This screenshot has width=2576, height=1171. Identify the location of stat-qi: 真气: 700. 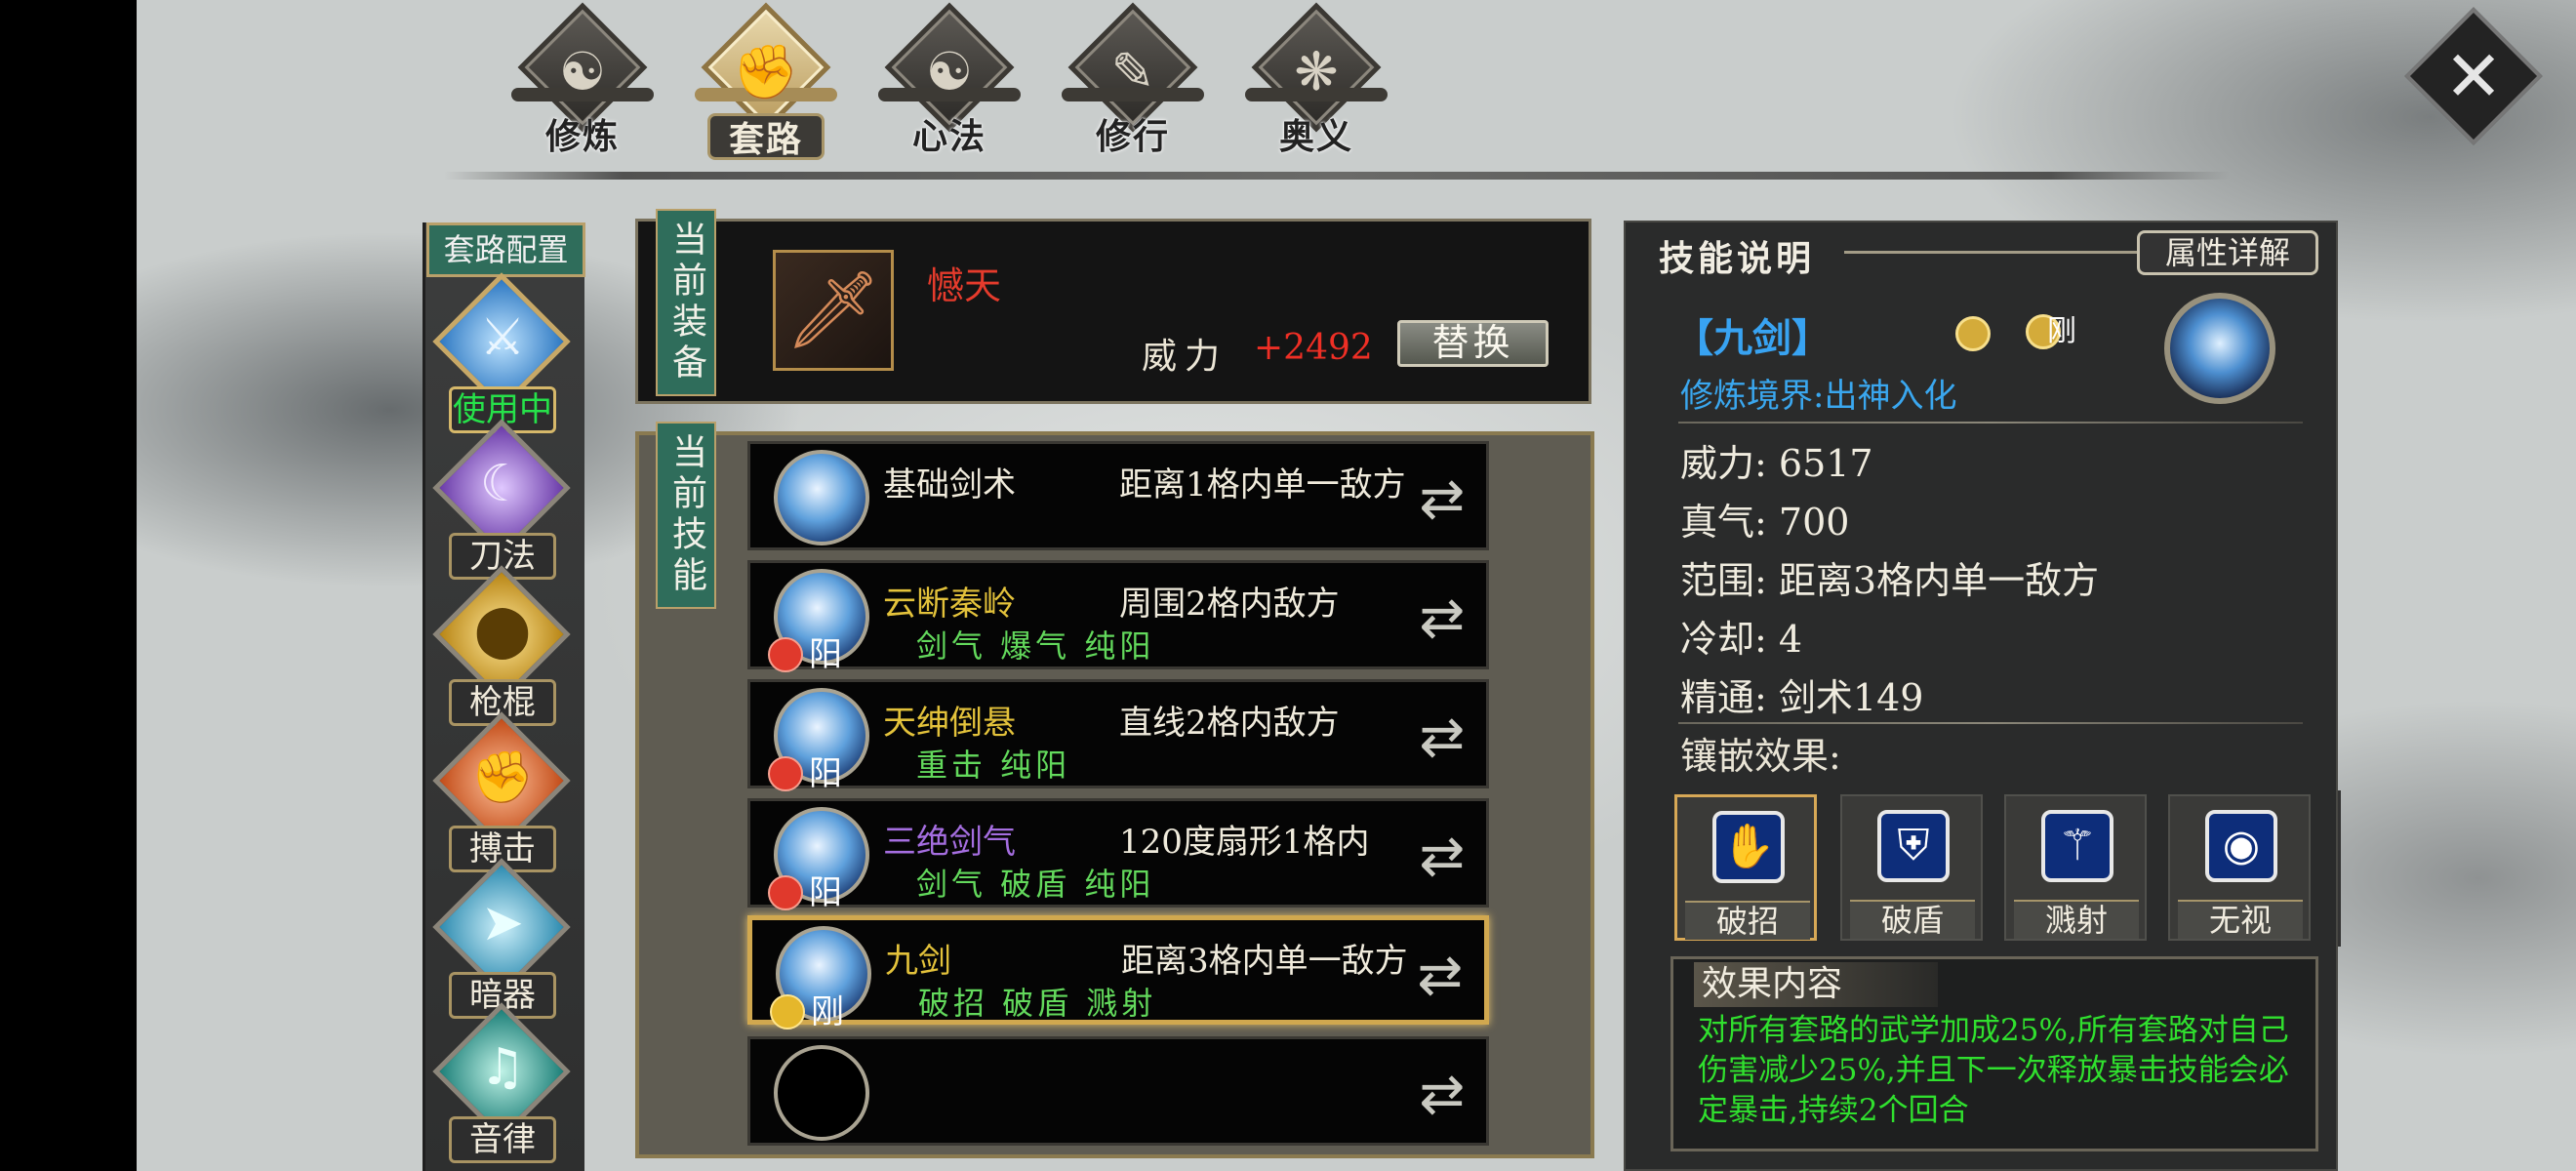
(1764, 518).